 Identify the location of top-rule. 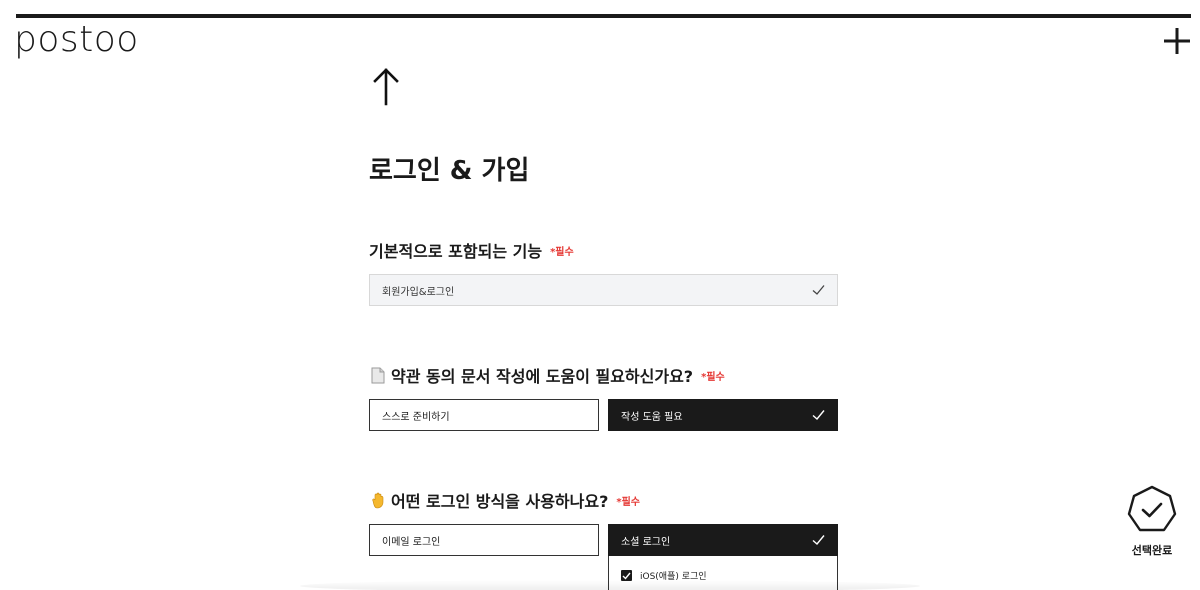
(603, 16).